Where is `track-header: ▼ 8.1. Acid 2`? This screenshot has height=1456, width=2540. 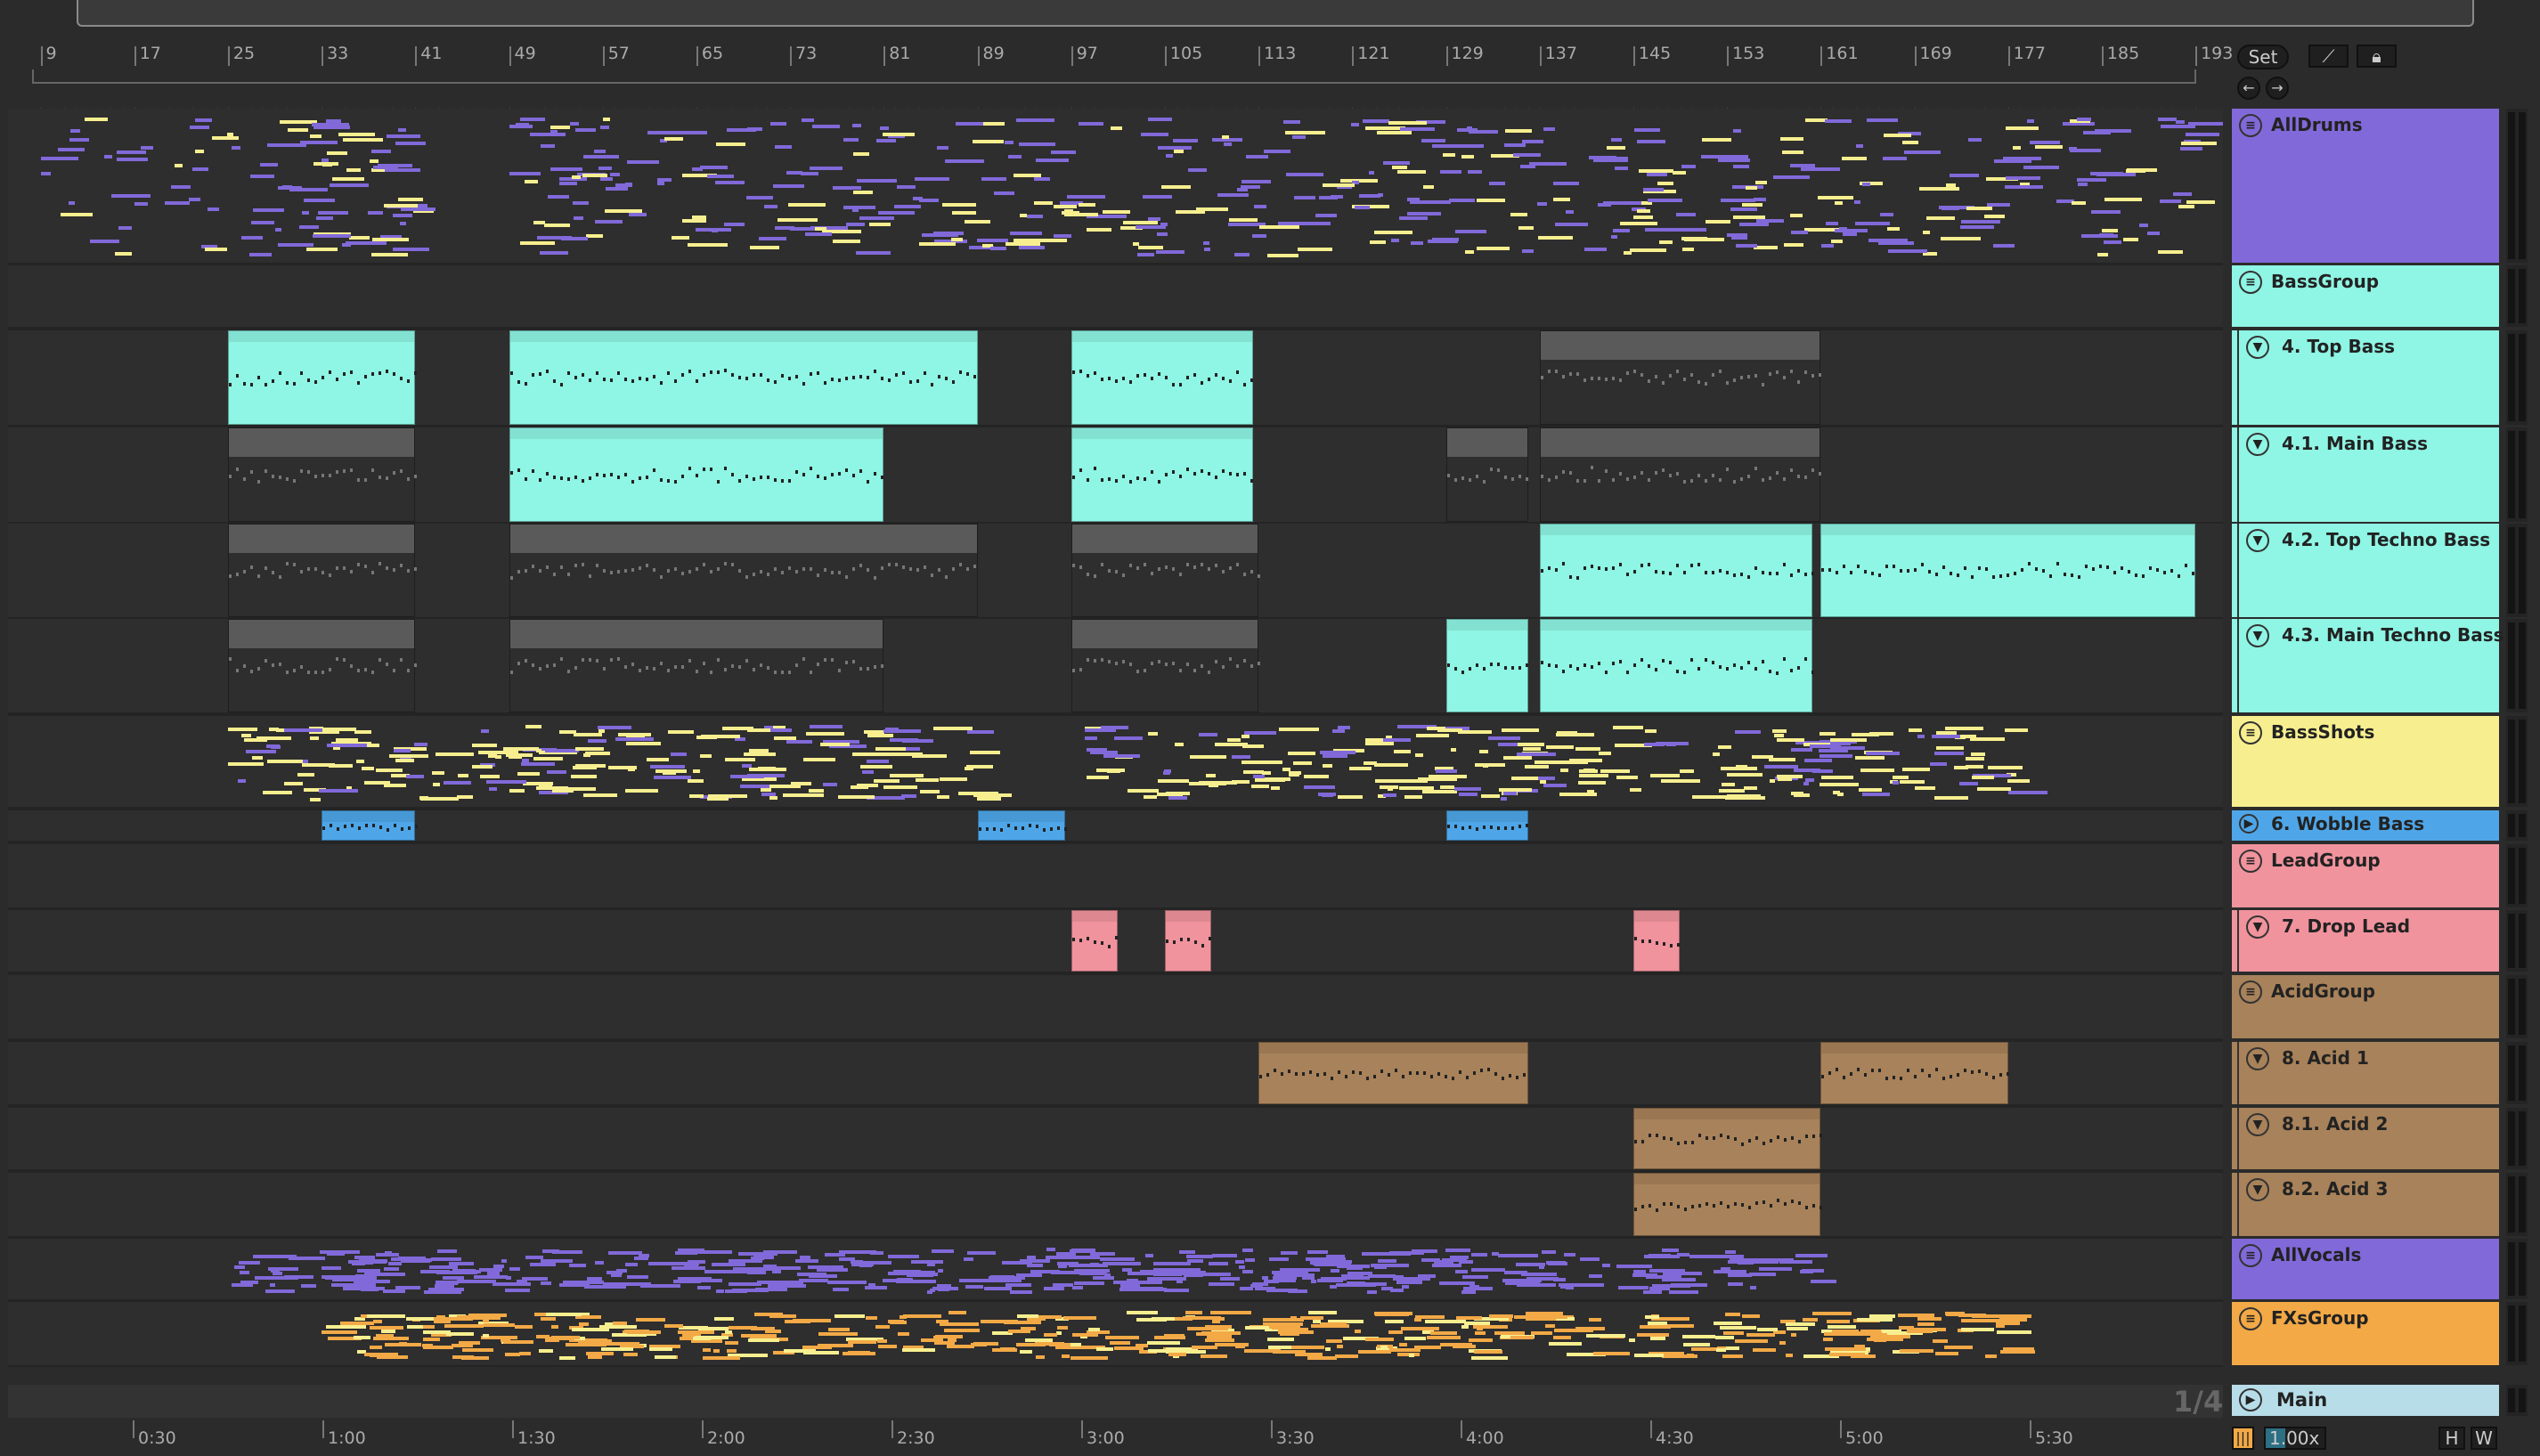 track-header: ▼ 8.1. Acid 2 is located at coordinates (2365, 1138).